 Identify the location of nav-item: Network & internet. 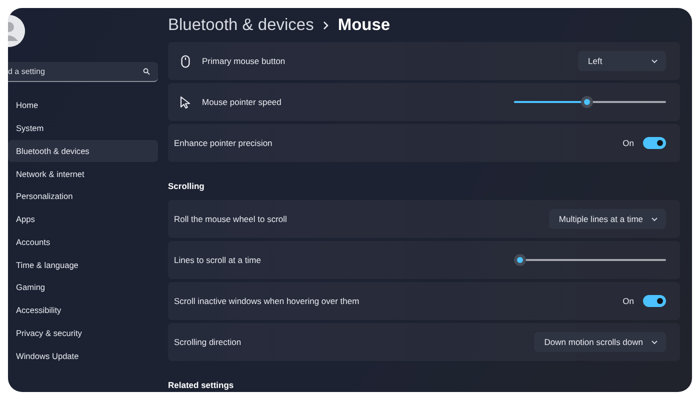
(83, 173).